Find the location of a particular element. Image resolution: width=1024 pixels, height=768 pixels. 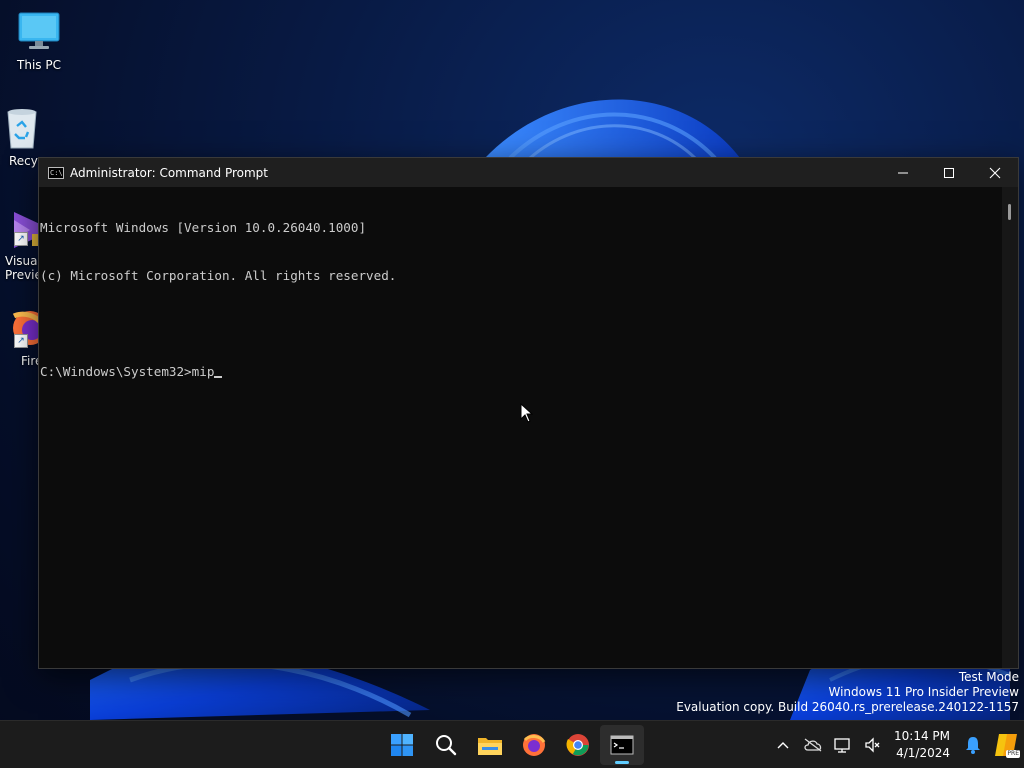

close-icon is located at coordinates (995, 172).